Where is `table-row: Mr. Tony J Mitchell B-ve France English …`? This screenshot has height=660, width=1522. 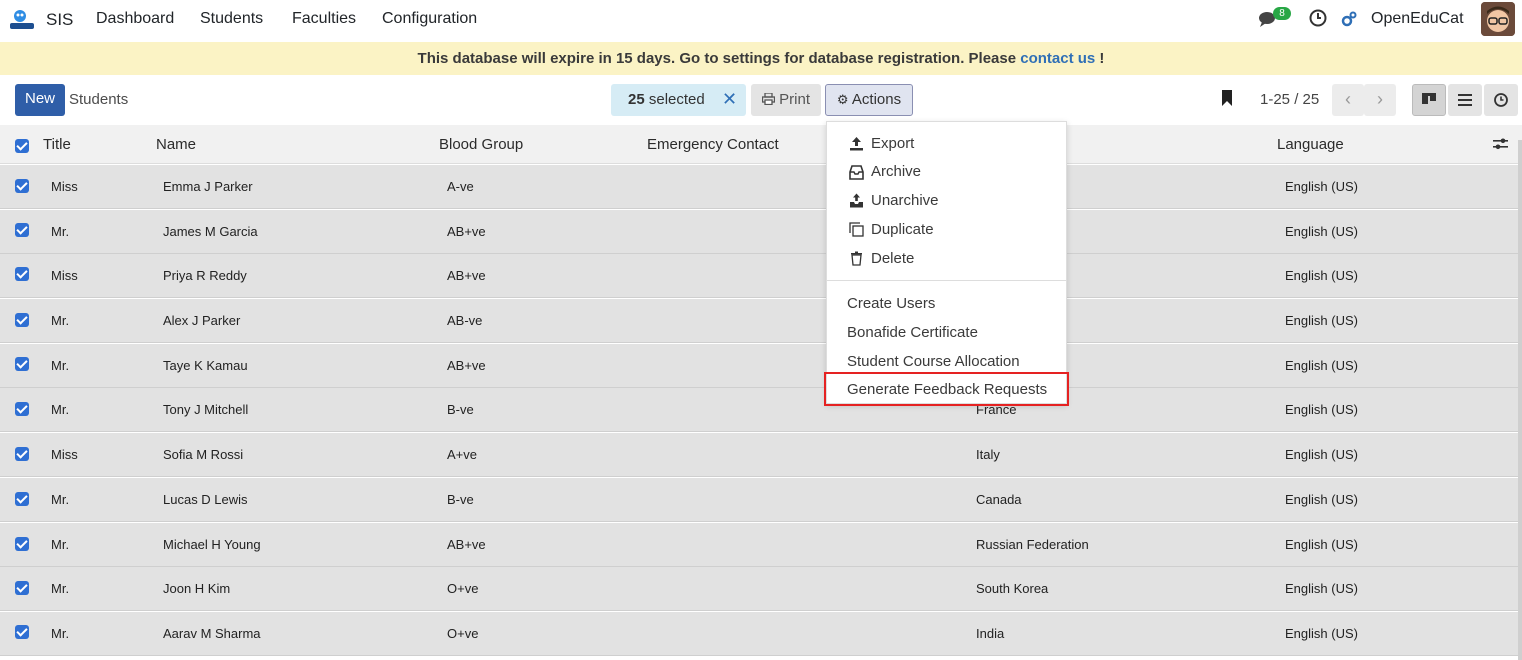
table-row: Mr. Tony J Mitchell B-ve France English … is located at coordinates (759, 410).